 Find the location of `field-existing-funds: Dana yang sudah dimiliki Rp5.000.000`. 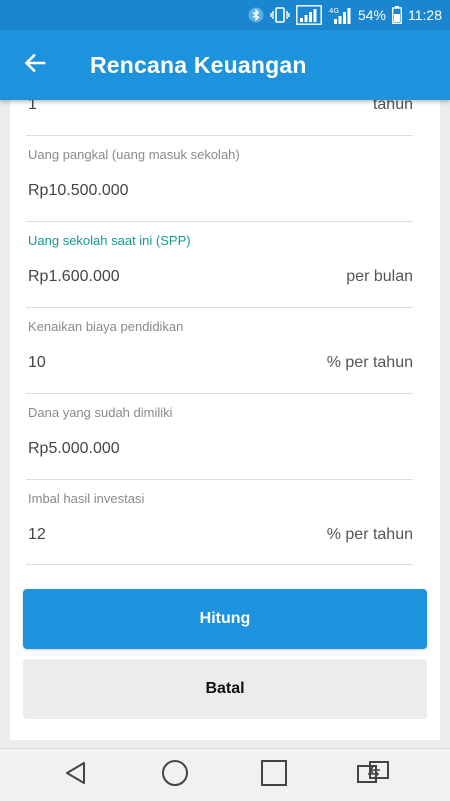

field-existing-funds: Dana yang sudah dimiliki Rp5.000.000 is located at coordinates (219, 437).